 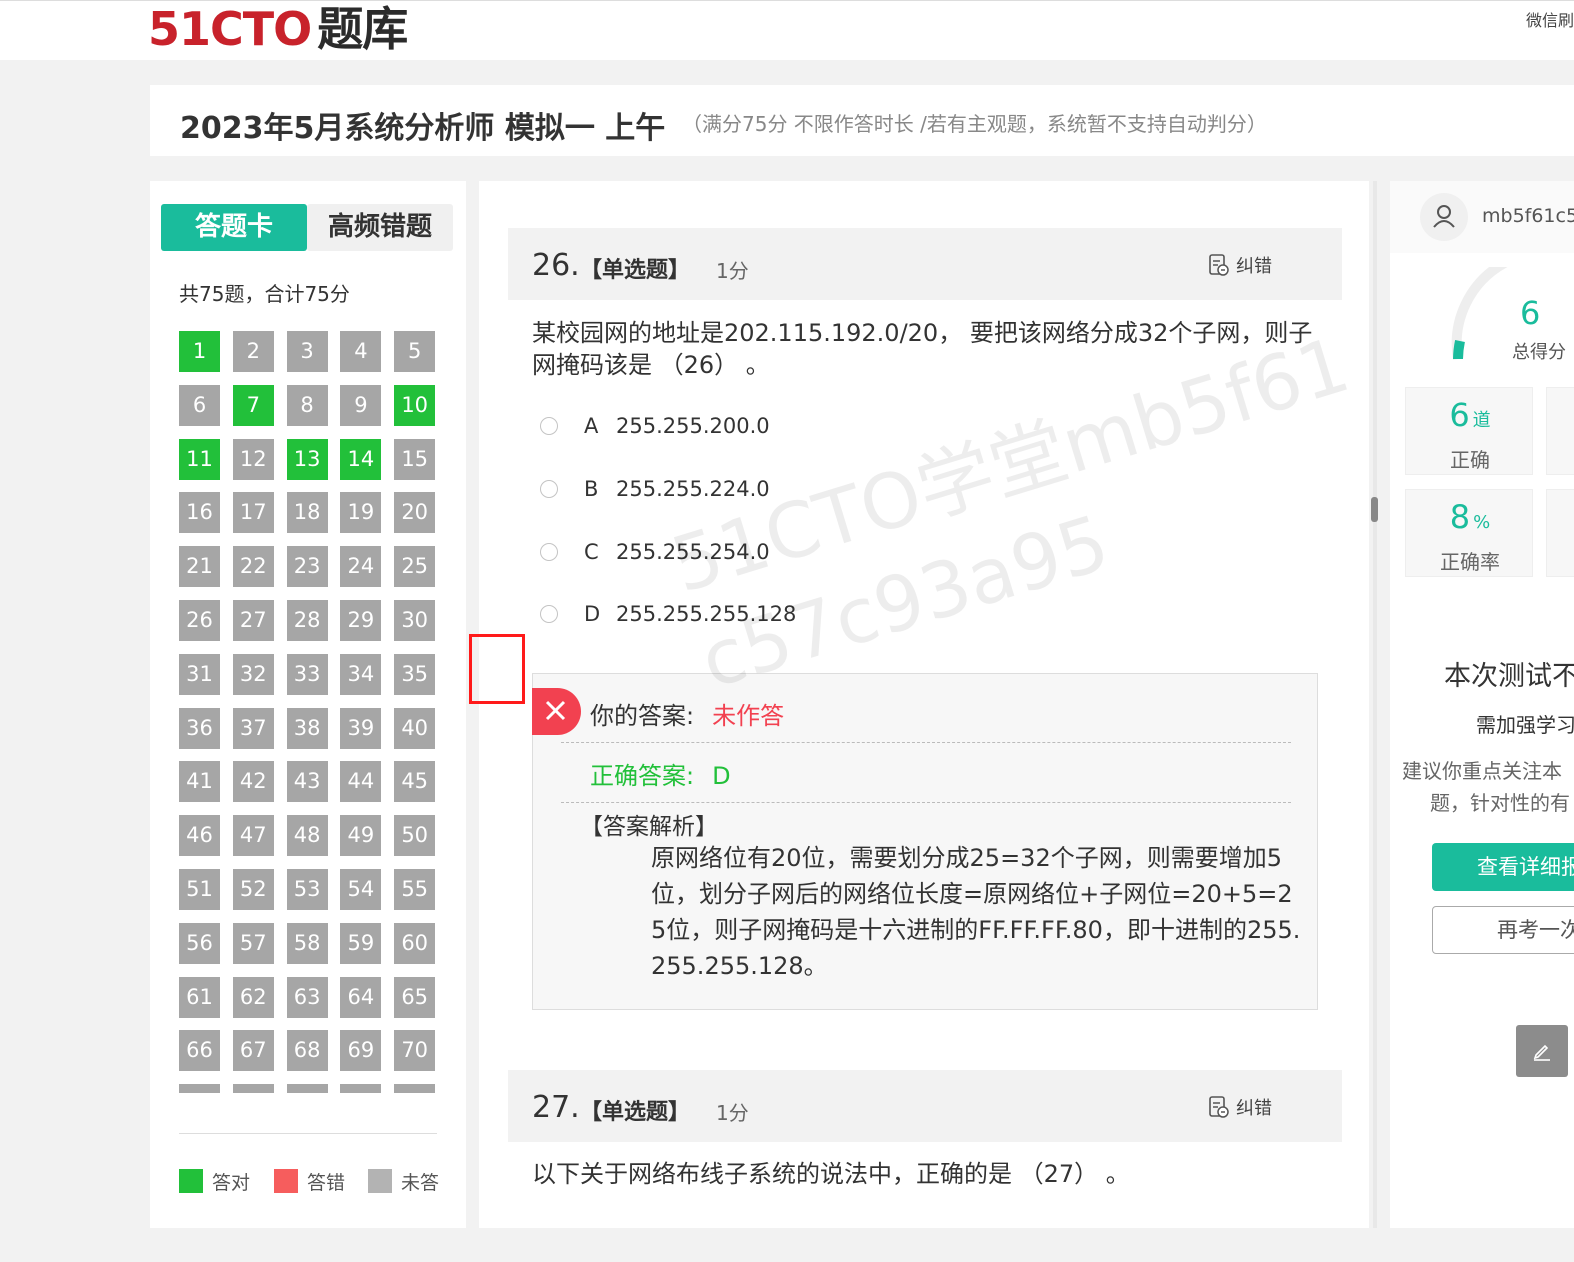 What do you see at coordinates (253, 567) in the screenshot?
I see `question-number-button: 22` at bounding box center [253, 567].